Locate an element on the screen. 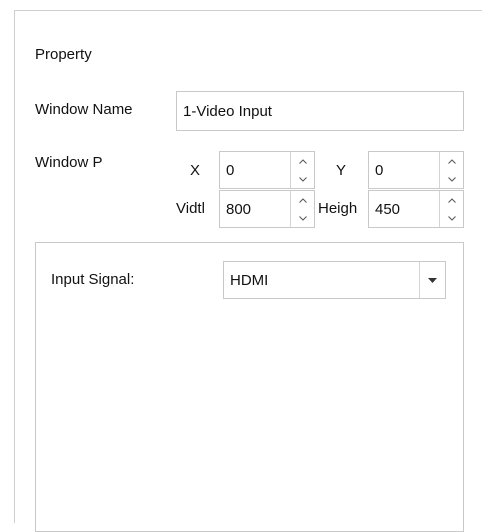 The image size is (482, 532). x-label: X is located at coordinates (195, 170).